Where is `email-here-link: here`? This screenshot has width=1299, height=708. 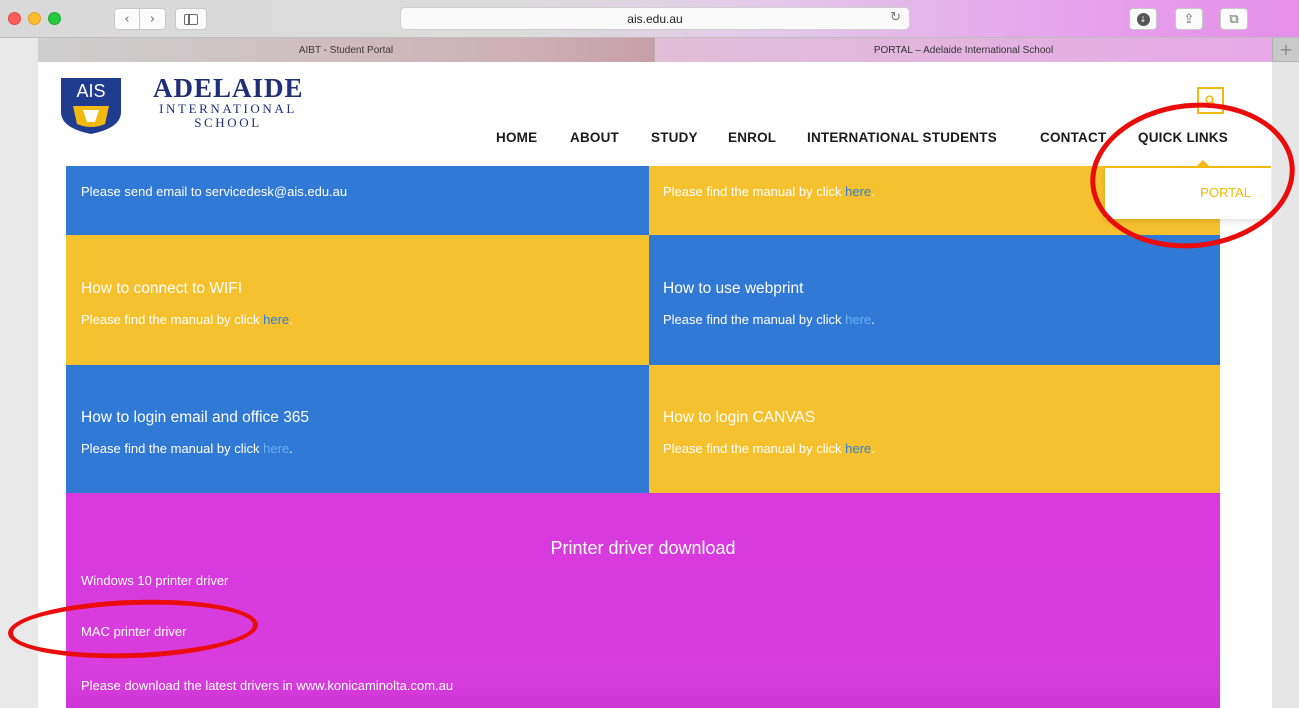
email-here-link: here is located at coordinates (276, 448).